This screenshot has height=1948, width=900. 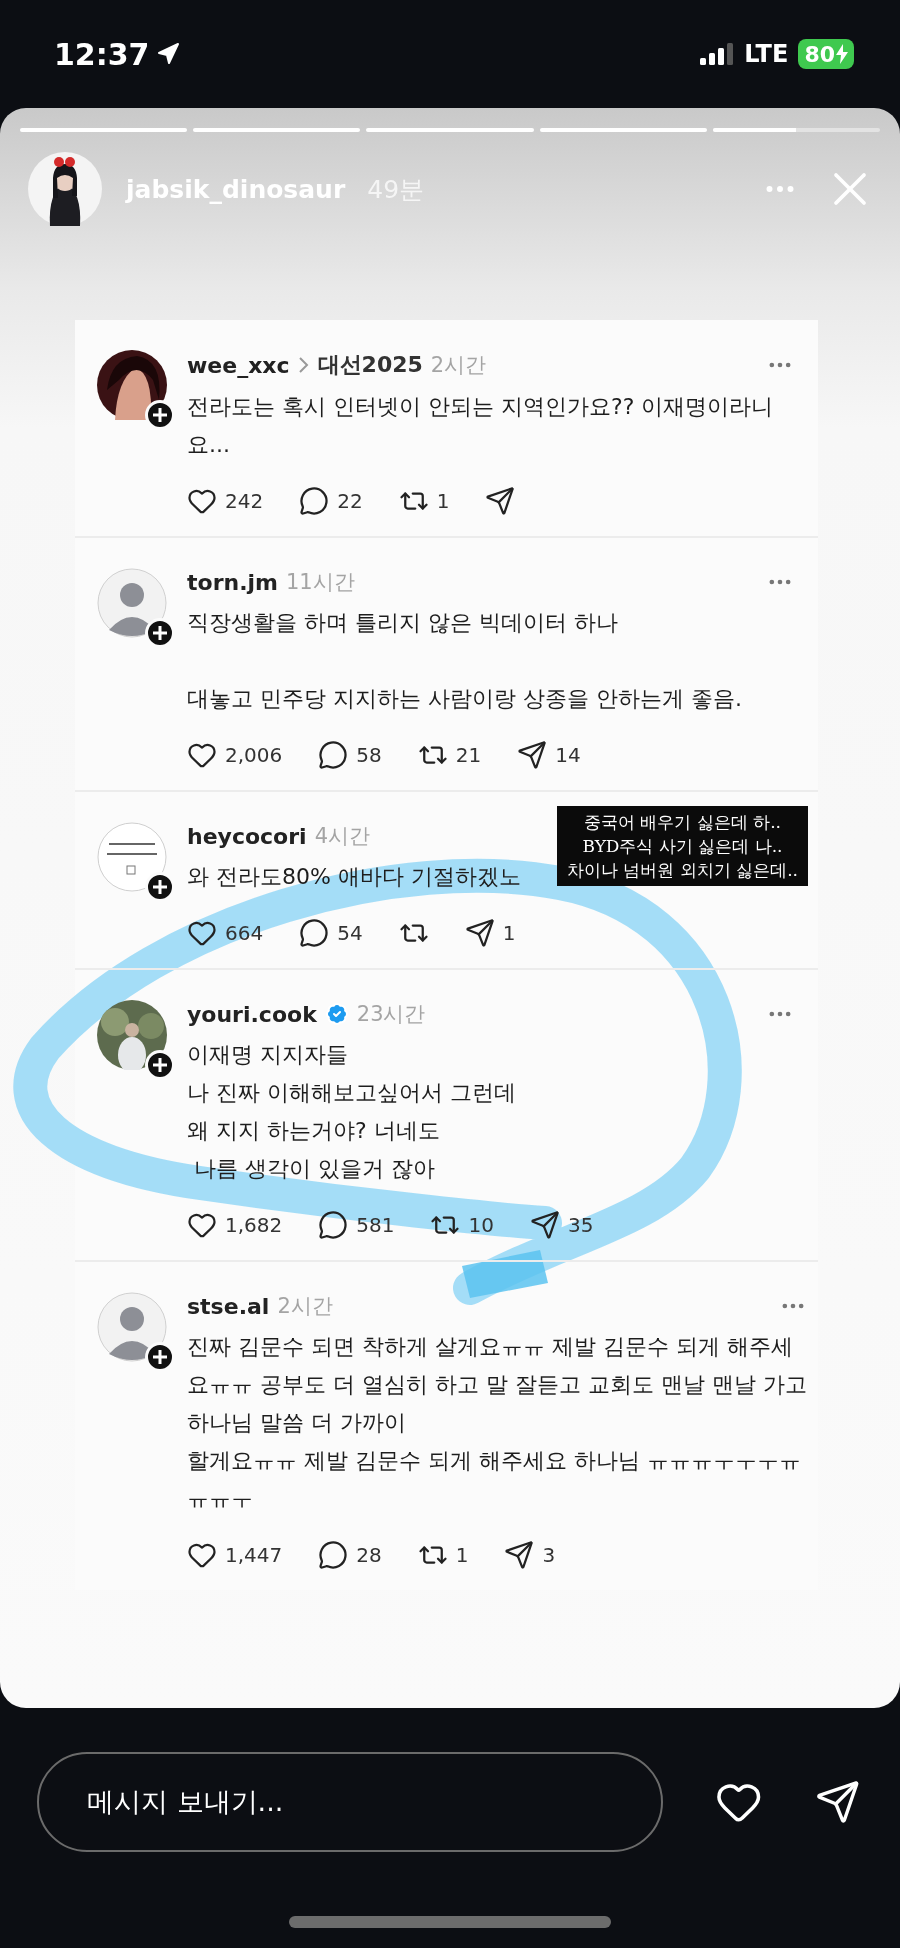 What do you see at coordinates (342, 836) in the screenshot?
I see `post-time: 4시간` at bounding box center [342, 836].